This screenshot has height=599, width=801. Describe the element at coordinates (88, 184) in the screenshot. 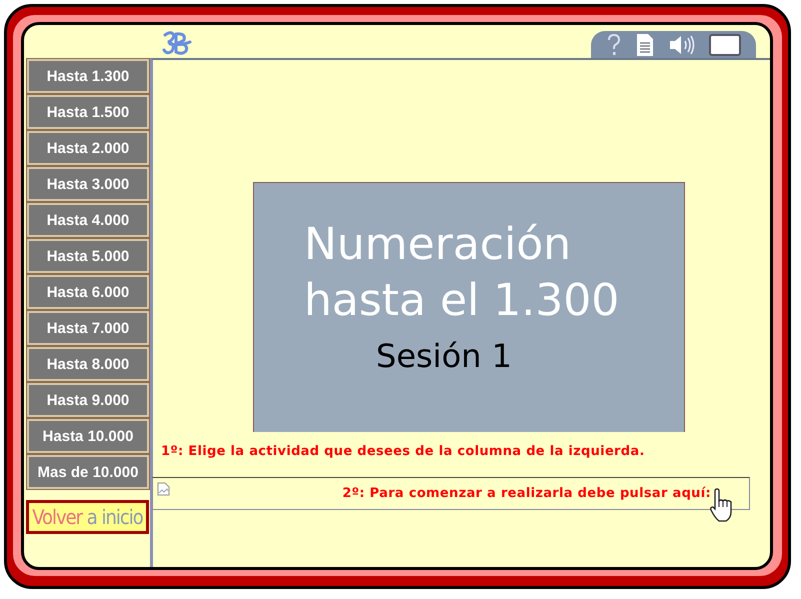

I see `menu-button: Hasta 3.000` at that location.